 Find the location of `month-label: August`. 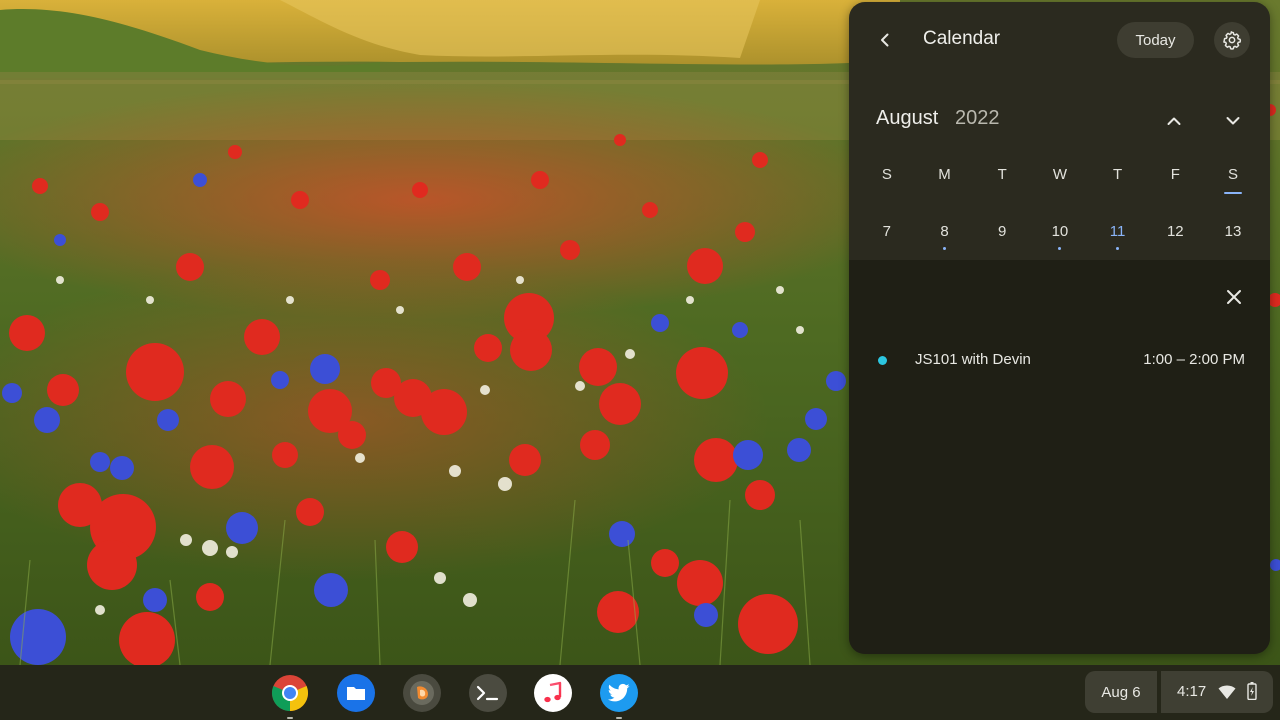

month-label: August is located at coordinates (907, 118).